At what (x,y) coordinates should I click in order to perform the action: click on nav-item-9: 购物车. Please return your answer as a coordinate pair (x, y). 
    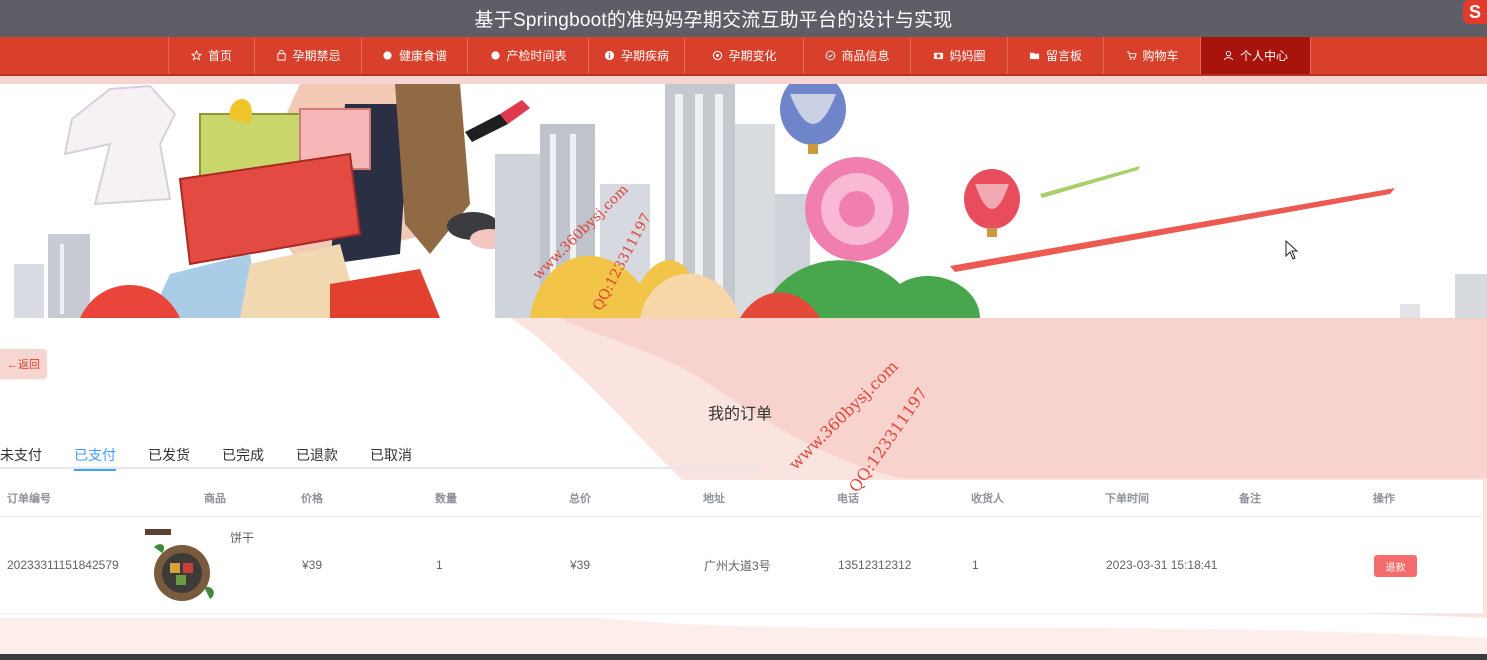
    Looking at the image, I should click on (1151, 55).